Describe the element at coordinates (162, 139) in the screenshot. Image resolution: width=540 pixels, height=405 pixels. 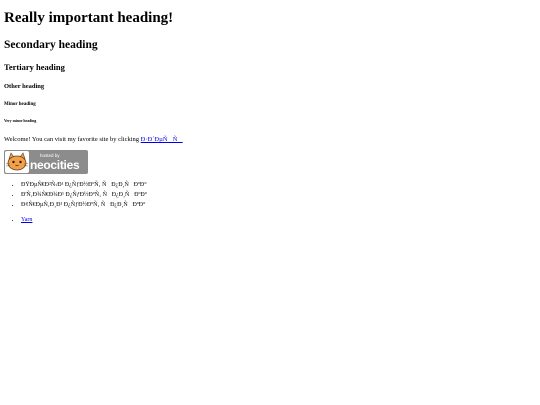
I see `favorite-site-link: Ð·Ð´ÐµÑÑ` at that location.